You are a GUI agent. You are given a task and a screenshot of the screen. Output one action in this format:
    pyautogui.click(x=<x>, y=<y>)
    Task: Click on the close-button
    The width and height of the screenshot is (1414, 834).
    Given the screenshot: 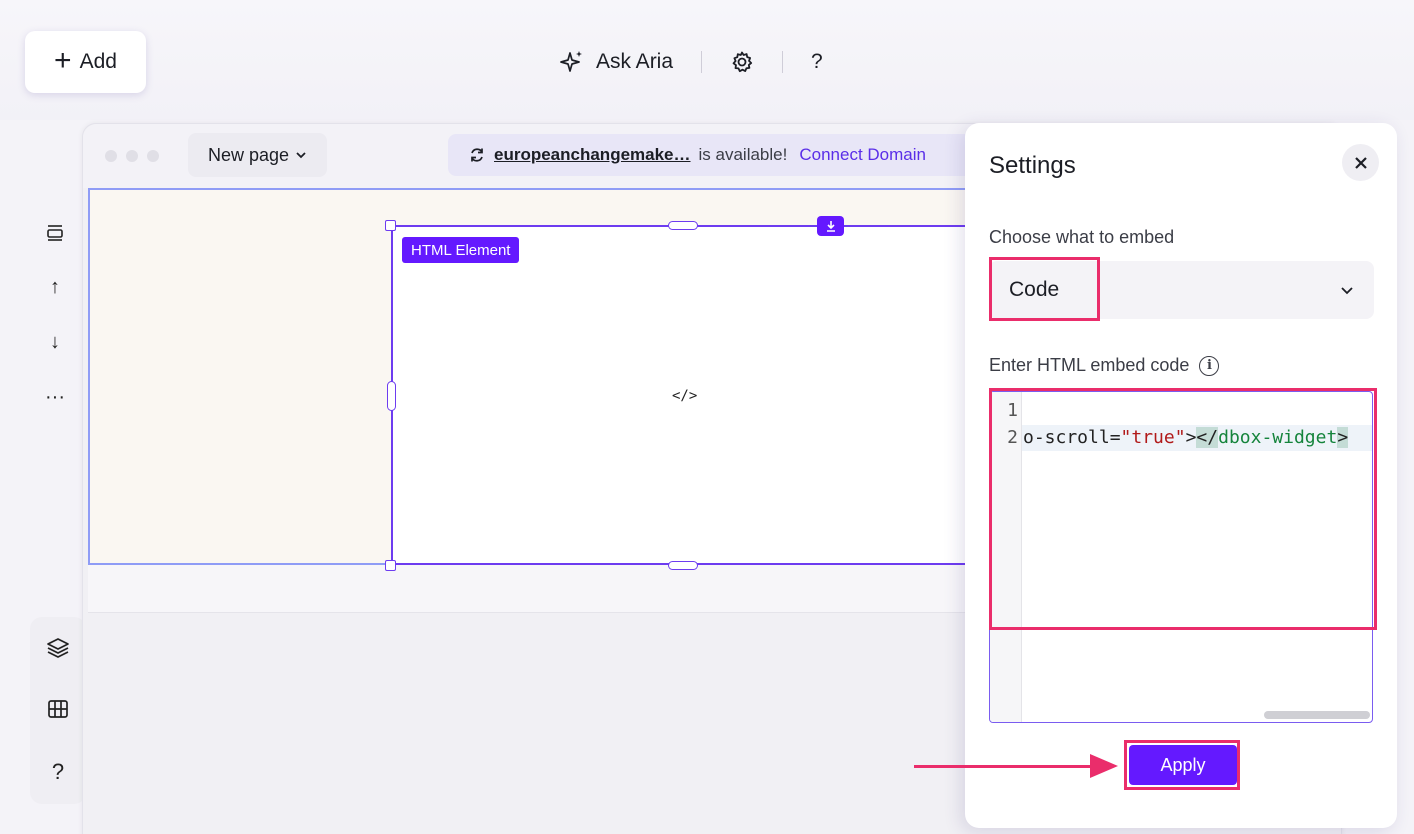 What is the action you would take?
    pyautogui.click(x=1360, y=162)
    